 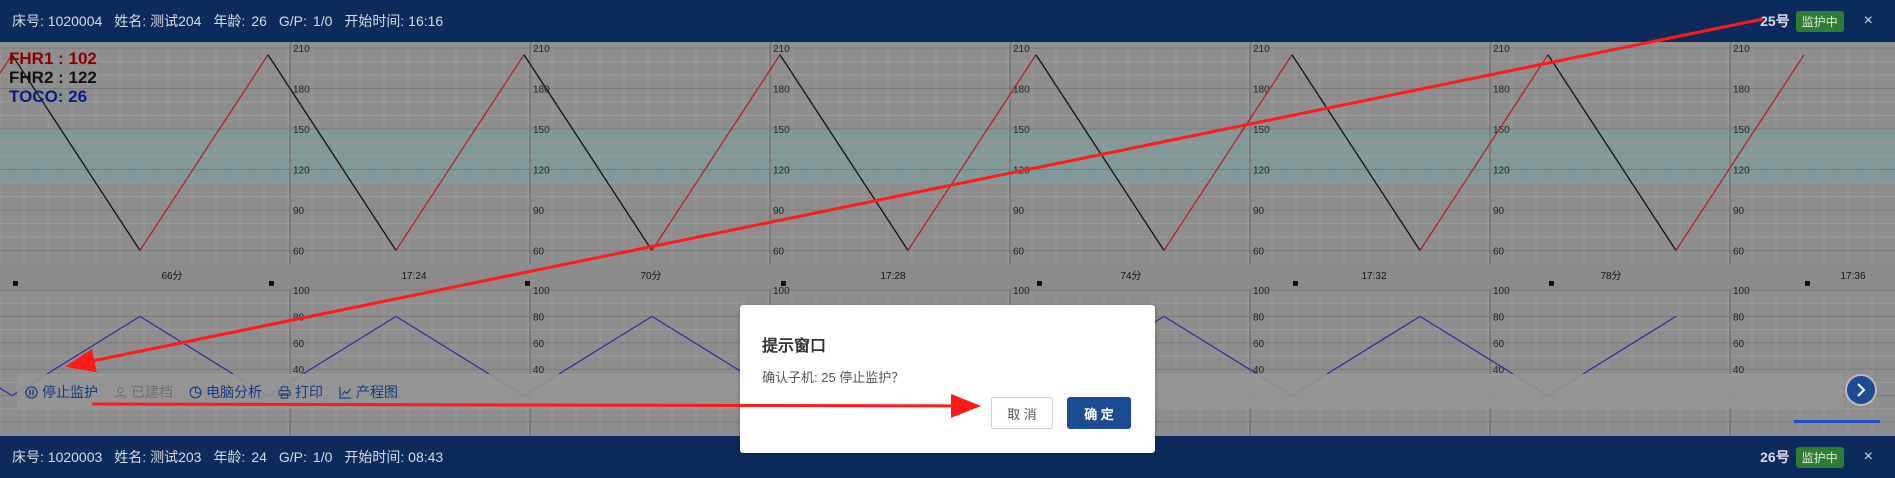 What do you see at coordinates (892, 276) in the screenshot?
I see `time-label: 17:28` at bounding box center [892, 276].